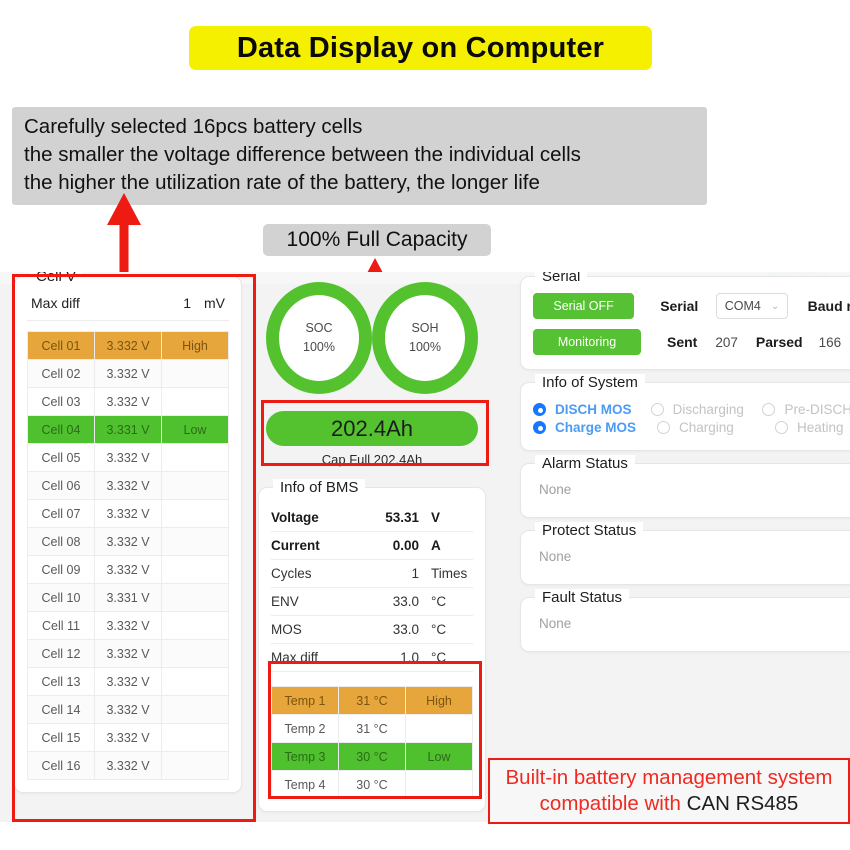 This screenshot has width=850, height=850. I want to click on system-radio-discharging: Discharging, so click(706, 409).